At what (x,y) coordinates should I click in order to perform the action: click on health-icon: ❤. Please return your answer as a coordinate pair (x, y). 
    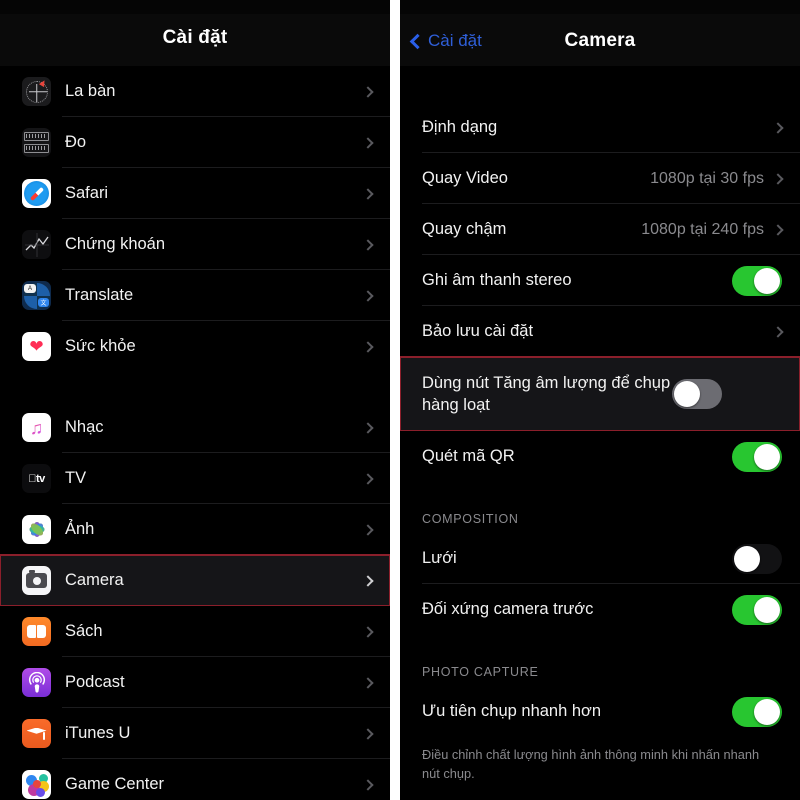
    Looking at the image, I should click on (36, 346).